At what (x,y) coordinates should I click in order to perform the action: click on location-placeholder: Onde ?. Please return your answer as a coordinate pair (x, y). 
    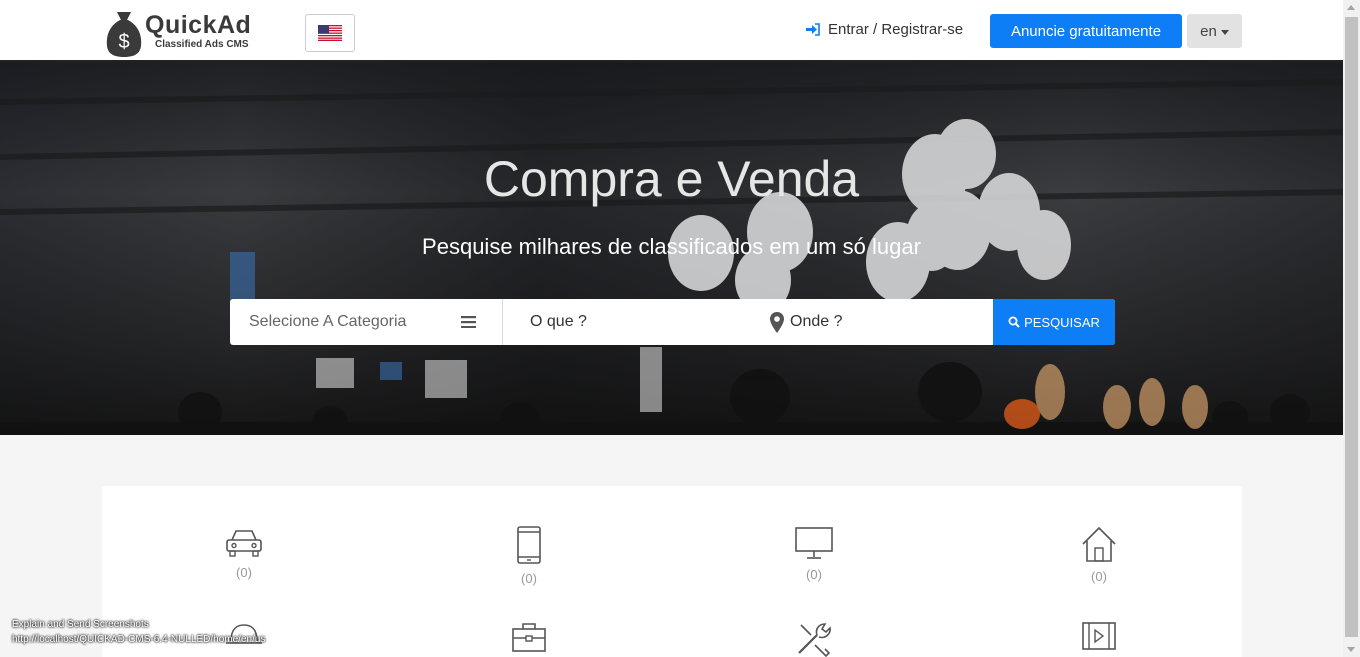
    Looking at the image, I should click on (816, 321).